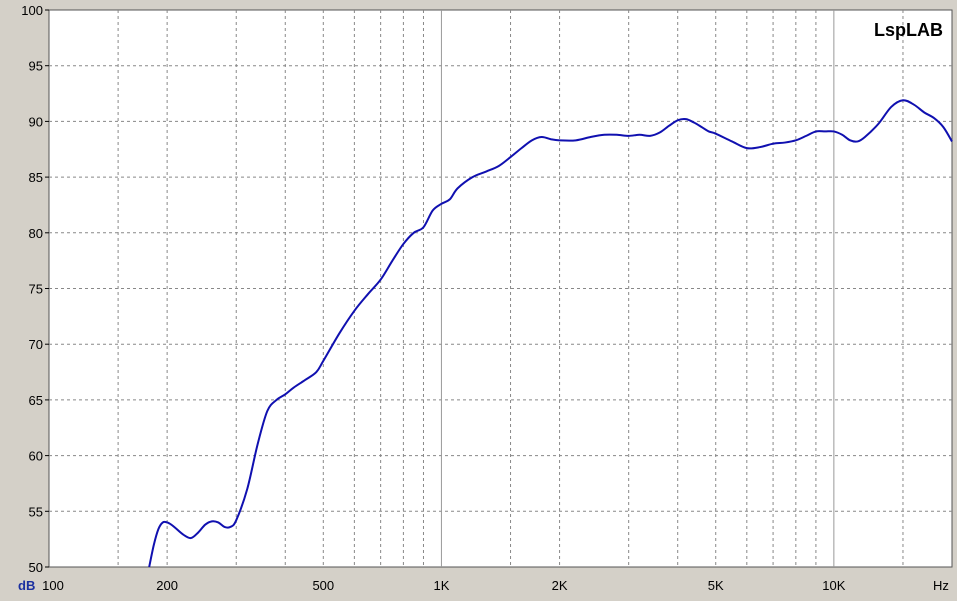 The height and width of the screenshot is (601, 957). What do you see at coordinates (833, 585) in the screenshot?
I see `x-tick-label: 10K` at bounding box center [833, 585].